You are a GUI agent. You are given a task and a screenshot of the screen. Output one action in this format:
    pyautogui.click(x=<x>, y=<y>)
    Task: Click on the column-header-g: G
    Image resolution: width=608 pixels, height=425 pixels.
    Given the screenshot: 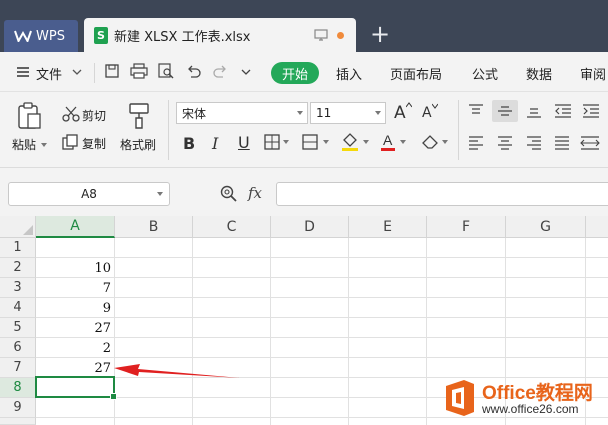 What is the action you would take?
    pyautogui.click(x=546, y=227)
    